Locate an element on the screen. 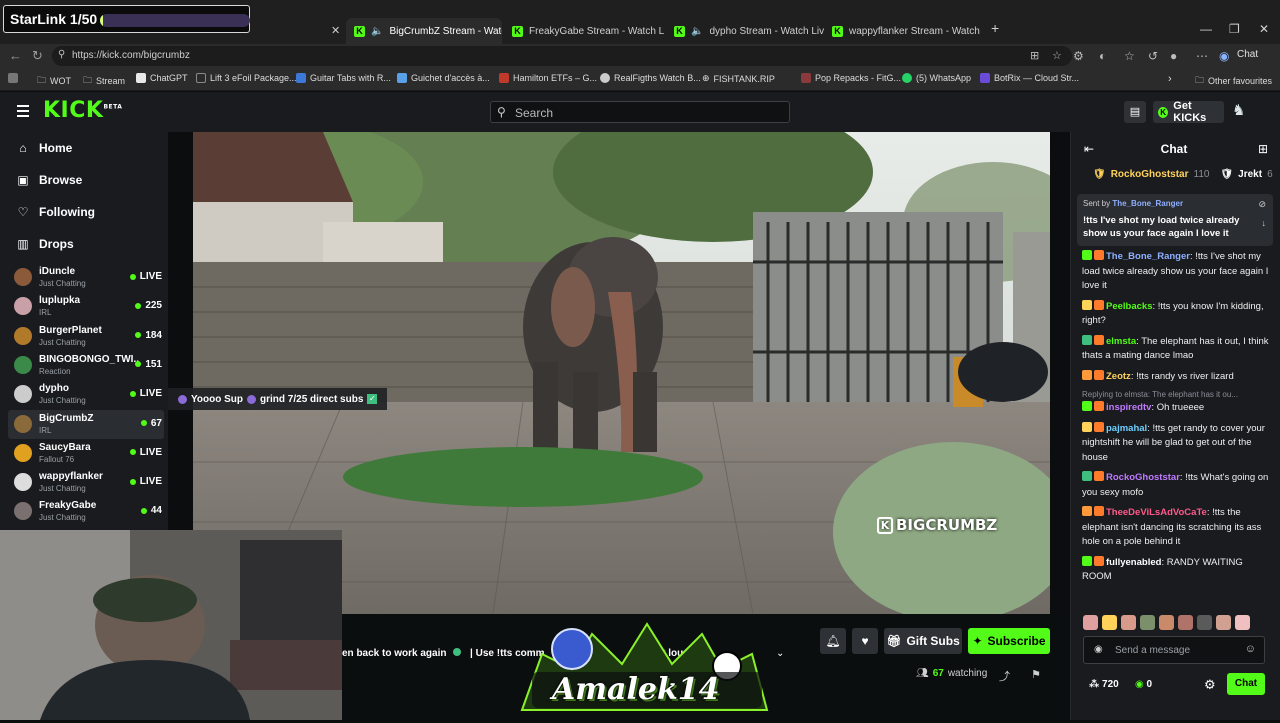 The image size is (1280, 723). sidebar-channel: wappyflanker Just Chatting LIVE is located at coordinates (86, 482).